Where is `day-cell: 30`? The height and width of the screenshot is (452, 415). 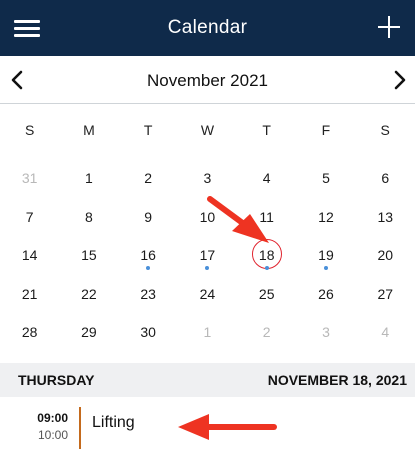 day-cell: 30 is located at coordinates (148, 333).